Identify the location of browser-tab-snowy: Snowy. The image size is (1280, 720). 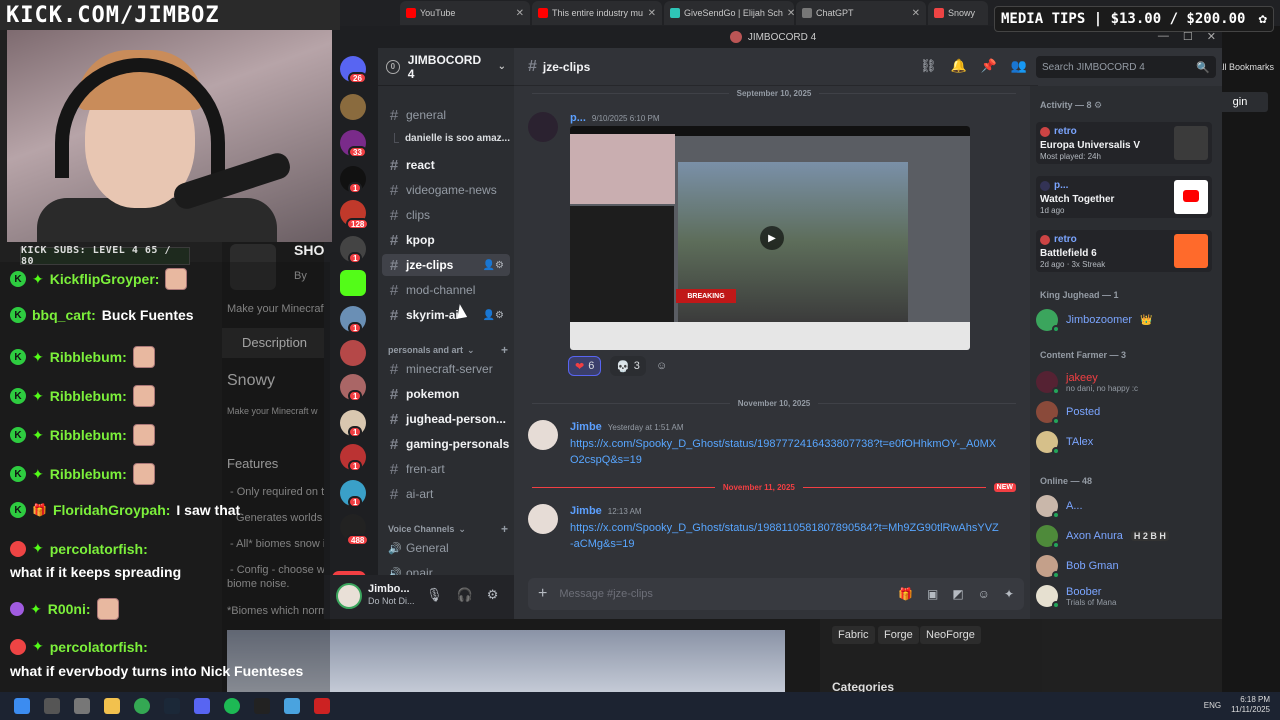
(958, 13).